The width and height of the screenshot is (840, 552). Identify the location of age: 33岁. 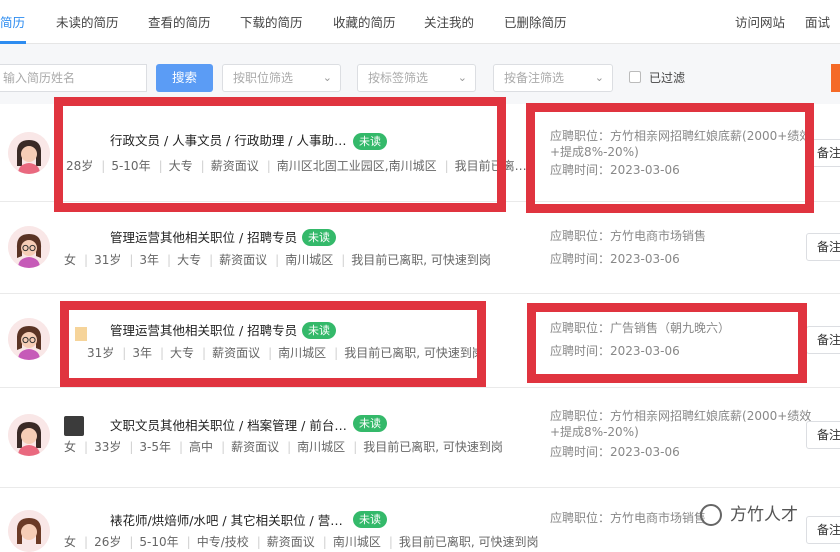
(108, 447).